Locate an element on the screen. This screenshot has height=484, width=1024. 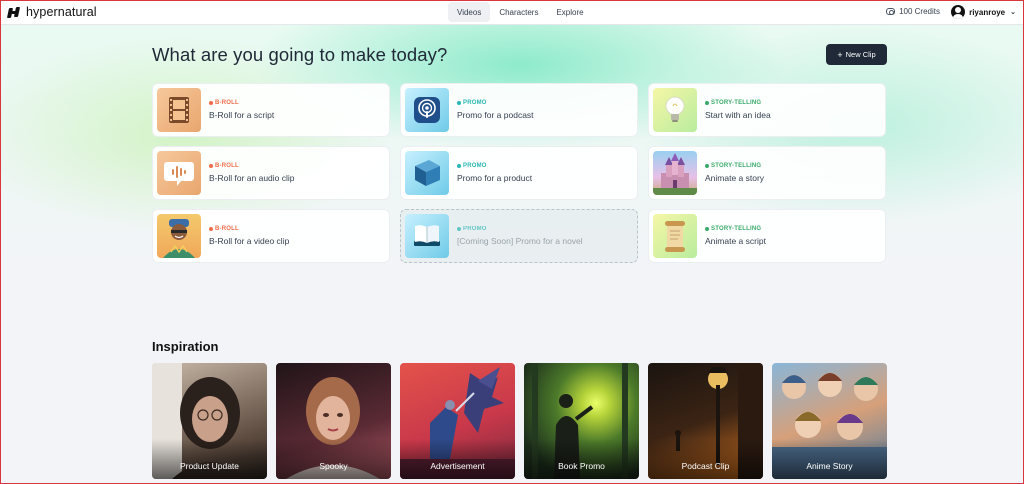
brand: hypernatural is located at coordinates (51, 12).